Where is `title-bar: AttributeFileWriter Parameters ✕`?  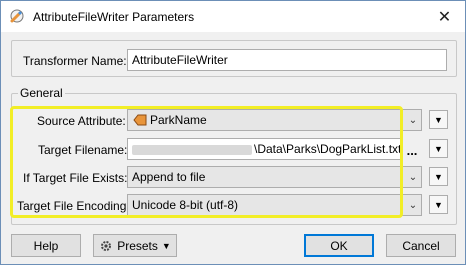
title-bar: AttributeFileWriter Parameters ✕ is located at coordinates (233, 16).